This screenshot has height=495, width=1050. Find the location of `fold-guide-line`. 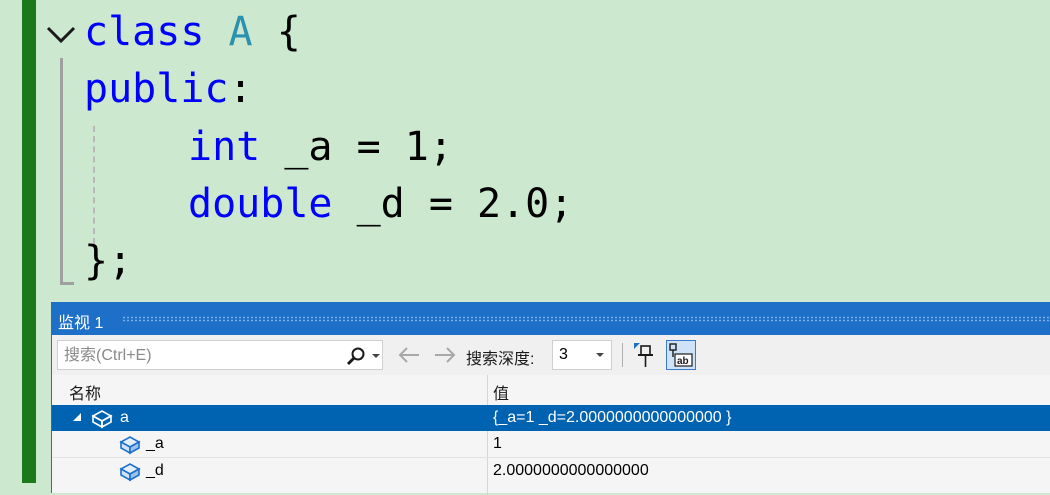

fold-guide-line is located at coordinates (61, 171).